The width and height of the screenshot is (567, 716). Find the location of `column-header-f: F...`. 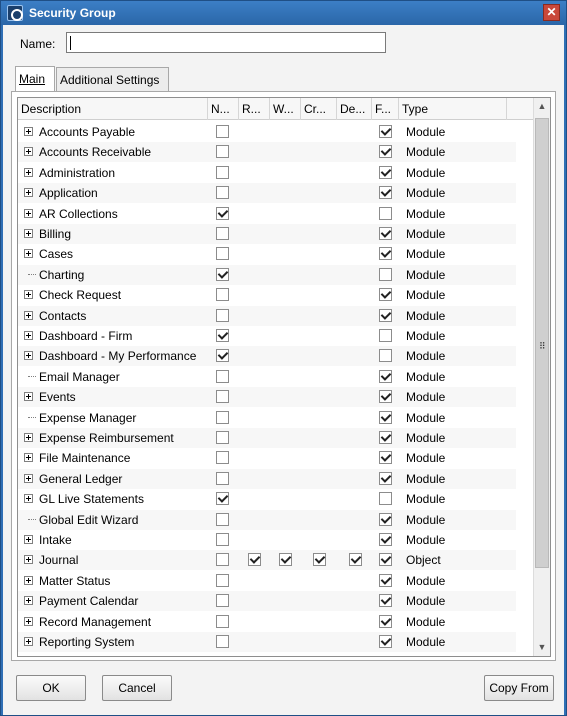

column-header-f: F... is located at coordinates (385, 109).